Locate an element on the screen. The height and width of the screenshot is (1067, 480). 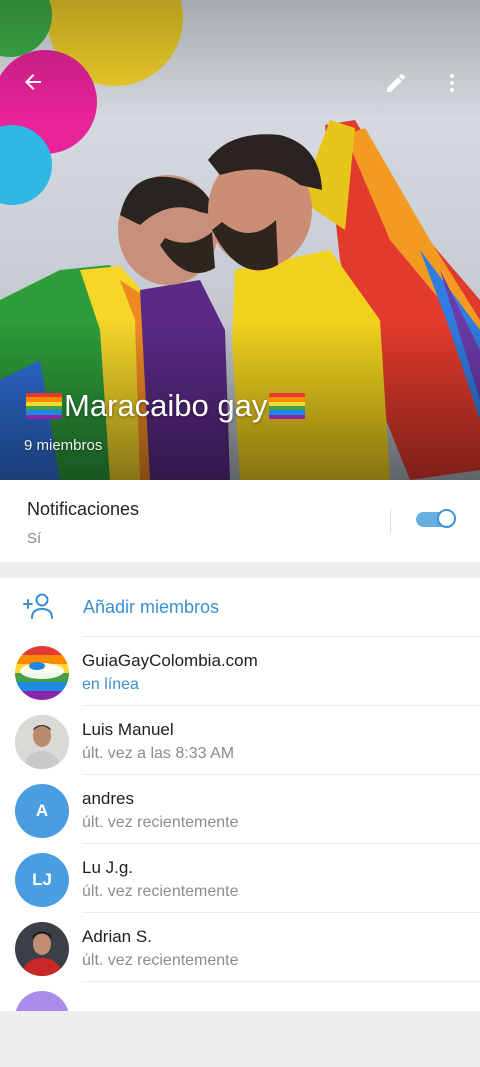
group-title-text: Maracaibo gay is located at coordinates (166, 405).